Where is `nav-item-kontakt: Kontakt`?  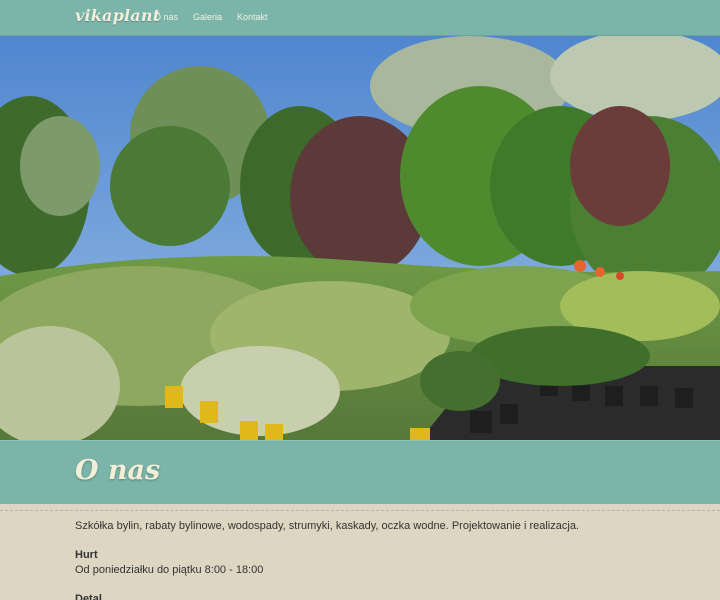
nav-item-kontakt: Kontakt is located at coordinates (252, 17).